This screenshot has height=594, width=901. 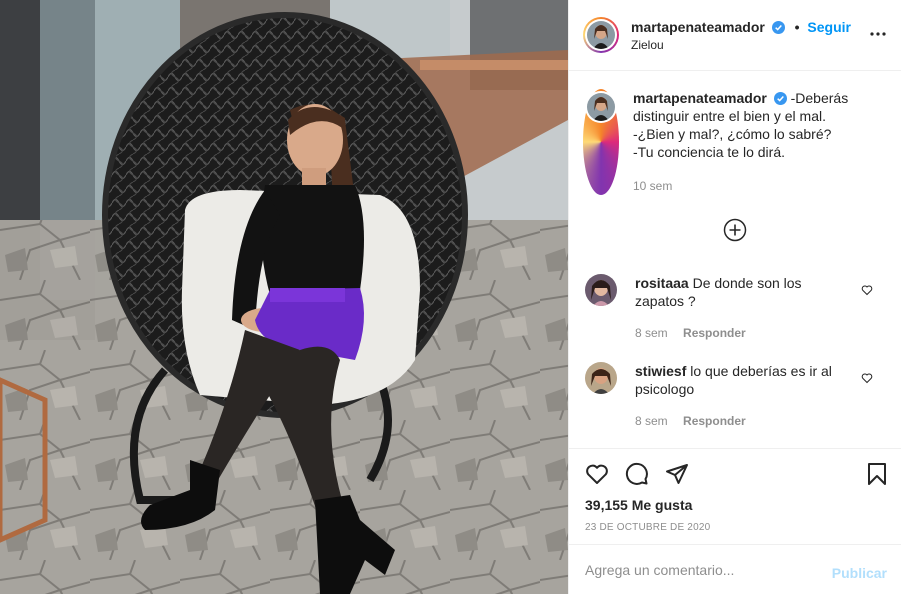 What do you see at coordinates (735, 35) in the screenshot?
I see `post-header: martapenateamador • Seguir Zielou` at bounding box center [735, 35].